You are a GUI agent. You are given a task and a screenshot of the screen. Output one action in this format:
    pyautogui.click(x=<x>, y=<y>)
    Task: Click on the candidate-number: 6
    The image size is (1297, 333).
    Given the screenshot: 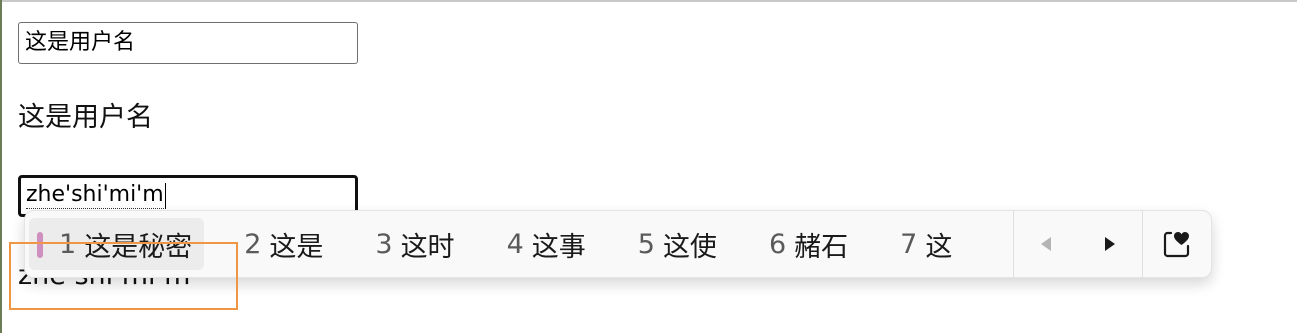 What is the action you would take?
    pyautogui.click(x=777, y=244)
    